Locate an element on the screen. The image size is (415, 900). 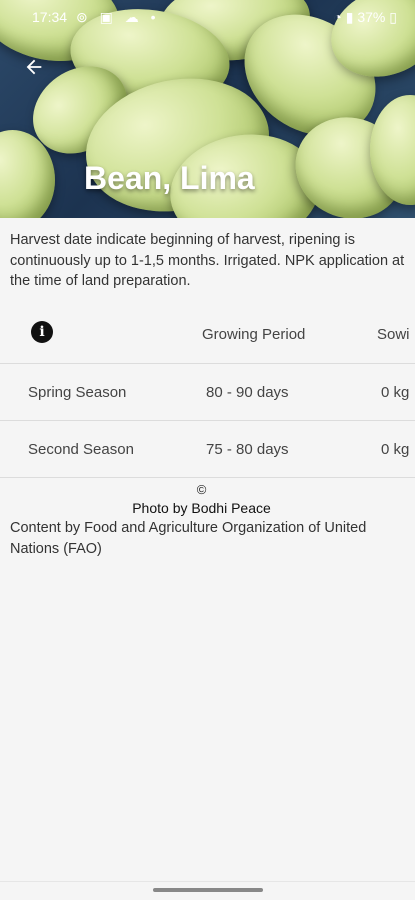
growing-period-cell: 80 - 90 days is located at coordinates (247, 392).